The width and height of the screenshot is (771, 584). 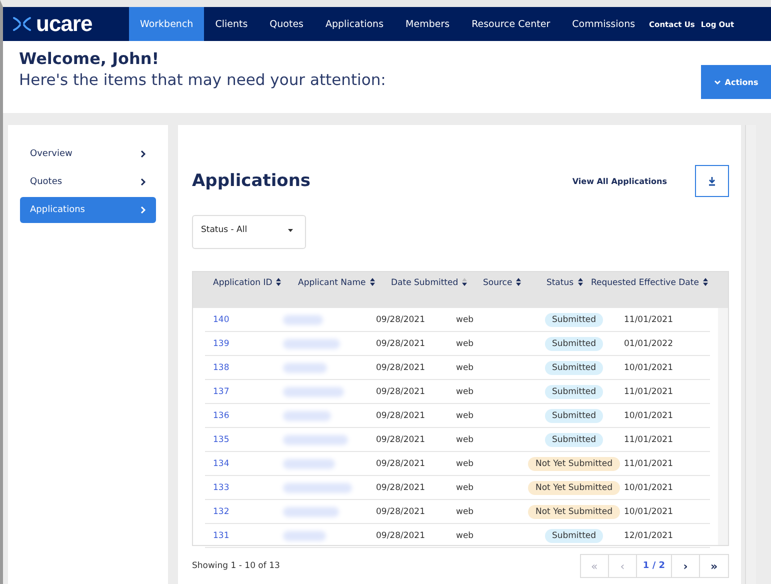 I want to click on column-header: Applicant Name, so click(x=344, y=293).